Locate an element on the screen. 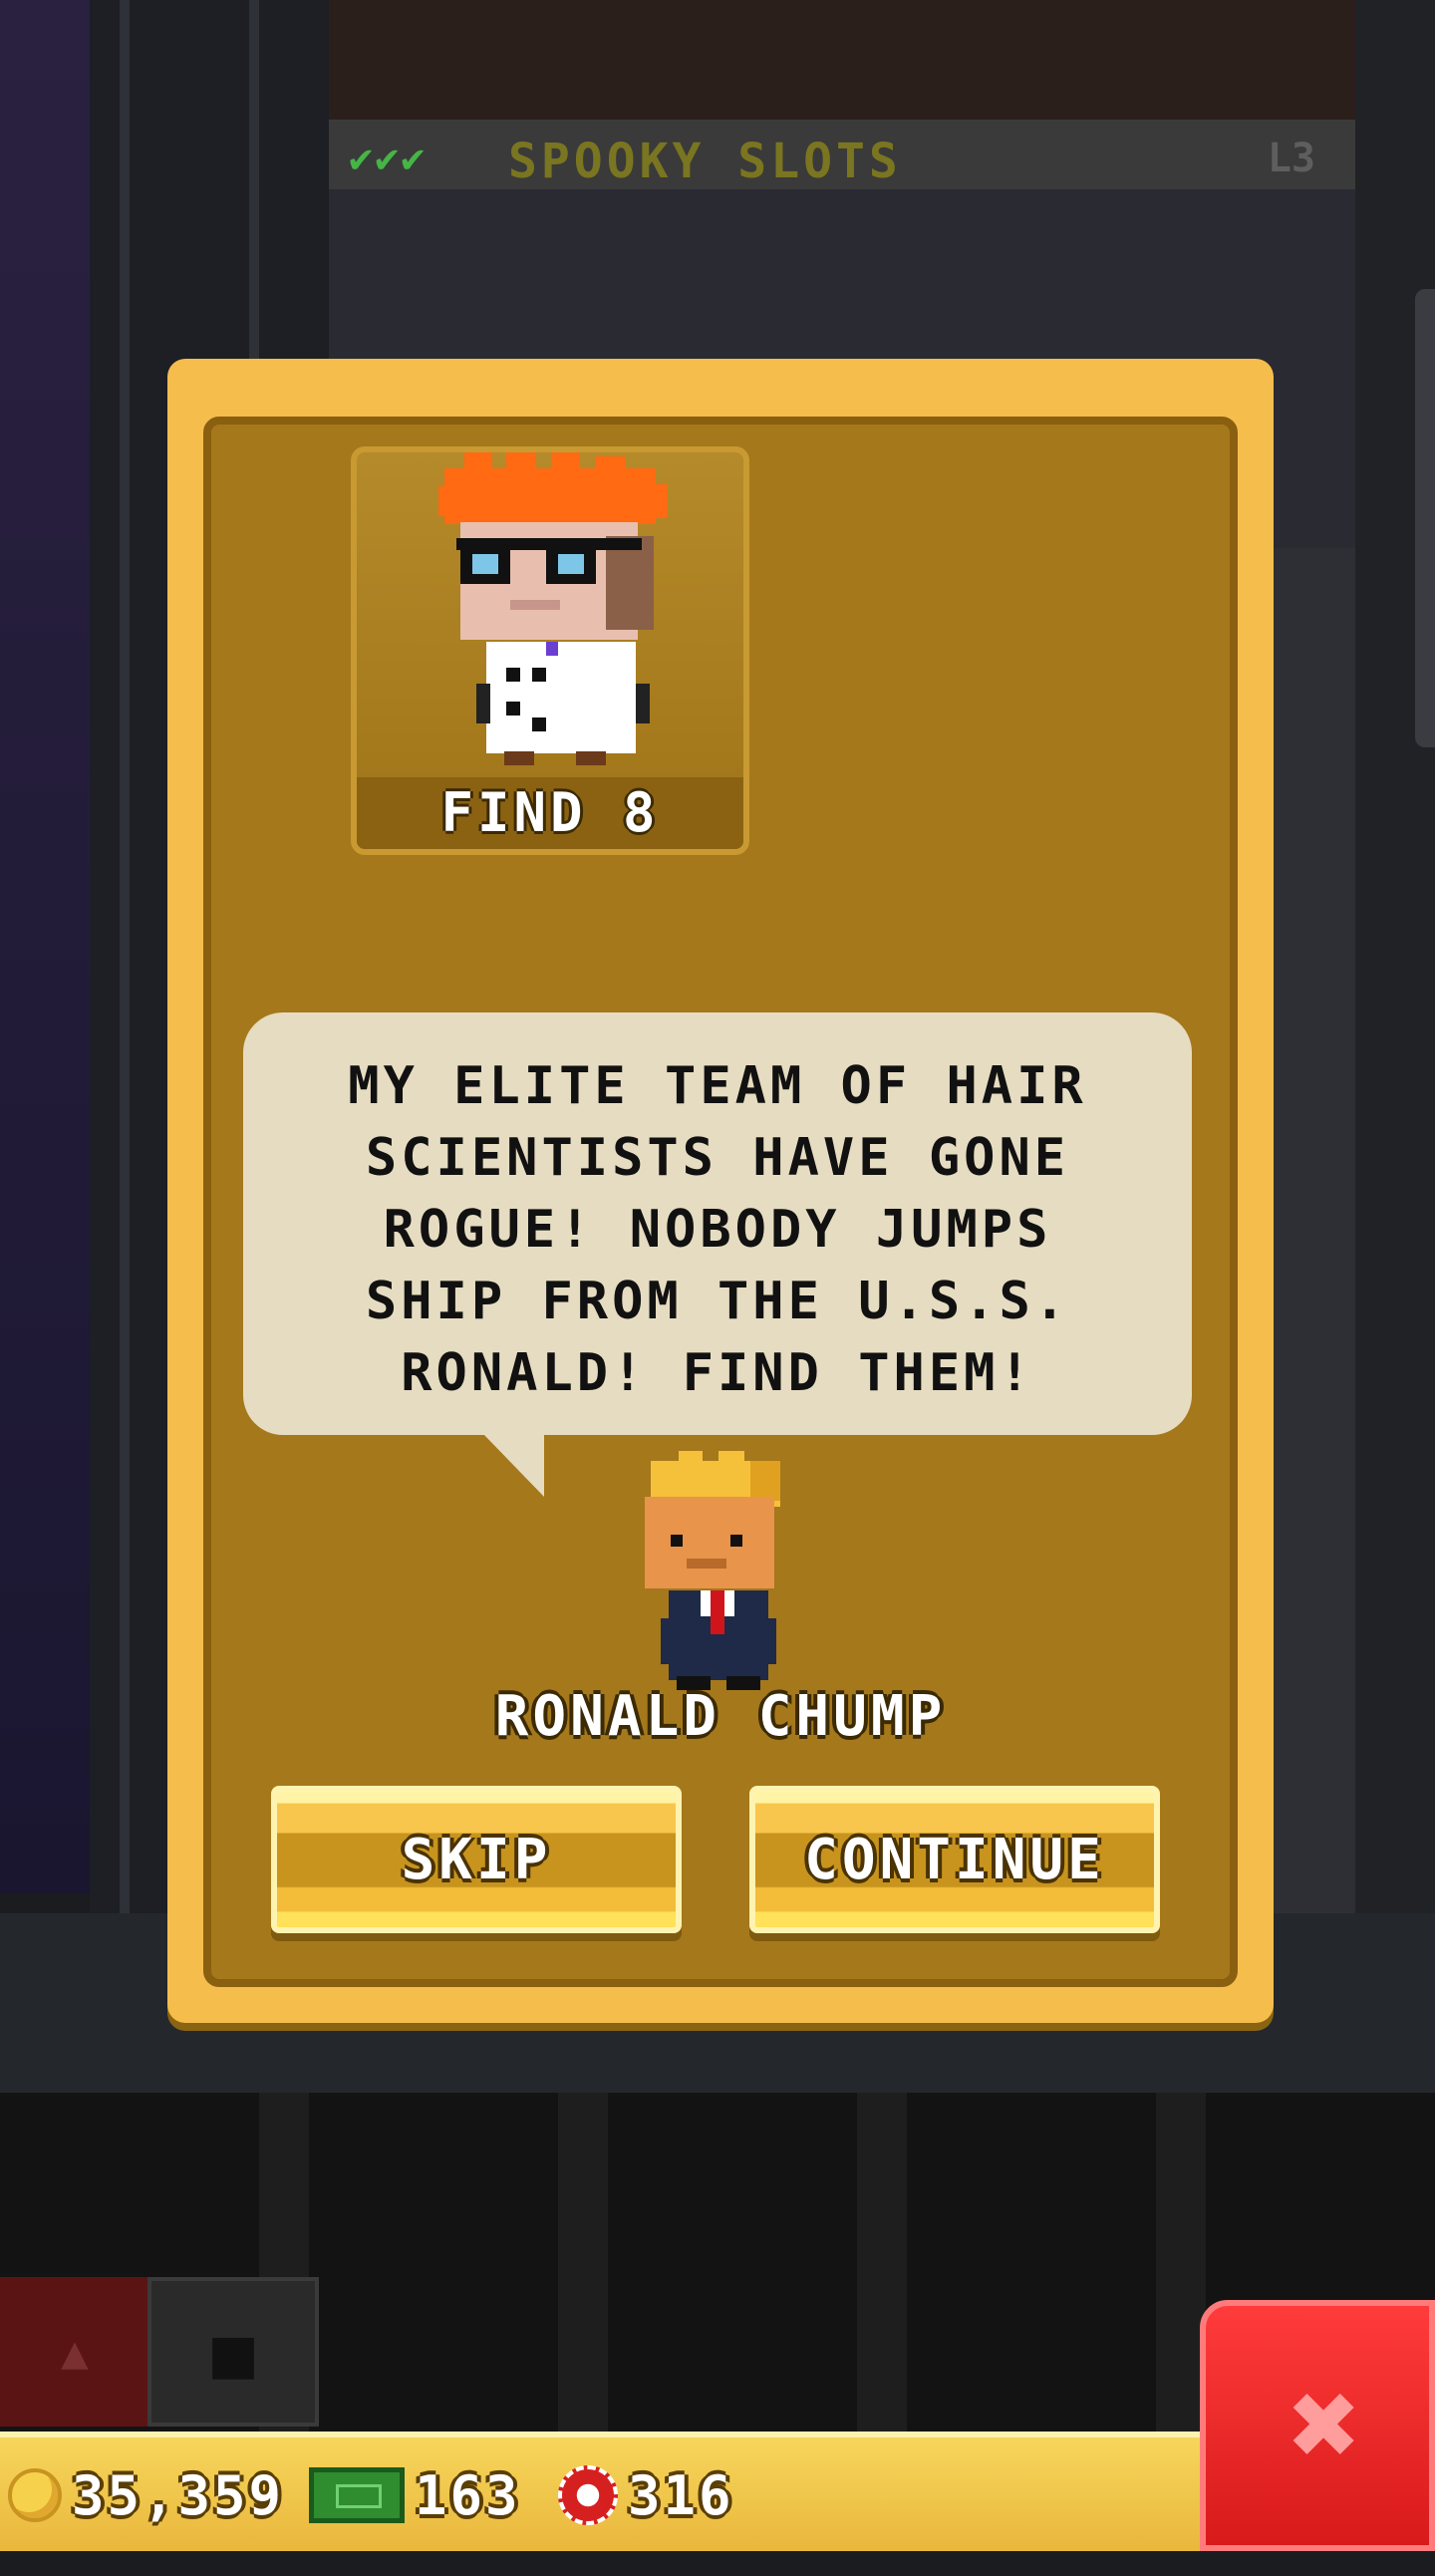  coins-stat: 35,359 is located at coordinates (146, 2495).